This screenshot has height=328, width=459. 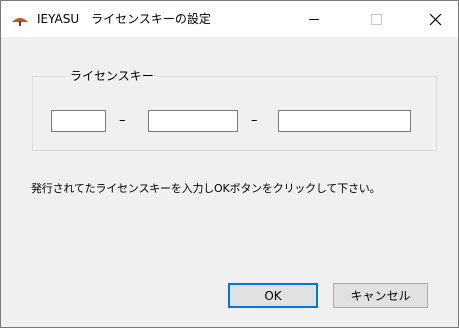 I want to click on license-key-group-label: ライセンスキー, so click(x=112, y=76).